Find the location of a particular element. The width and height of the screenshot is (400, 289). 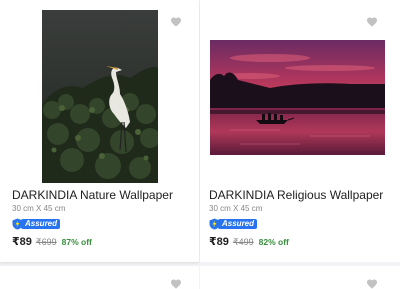

original-price: ₹499 is located at coordinates (243, 242).